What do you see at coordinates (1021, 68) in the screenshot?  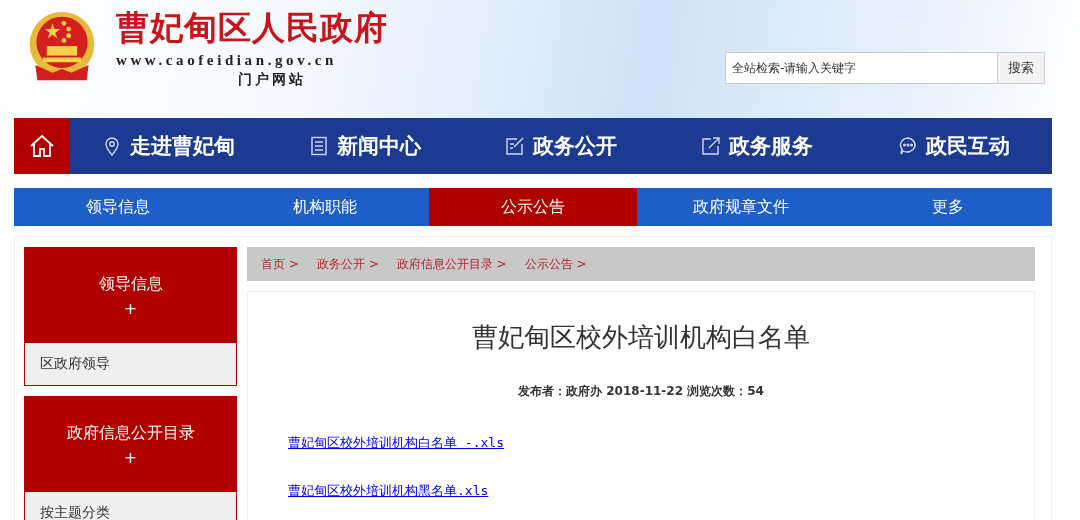 I see `search-button: 搜索` at bounding box center [1021, 68].